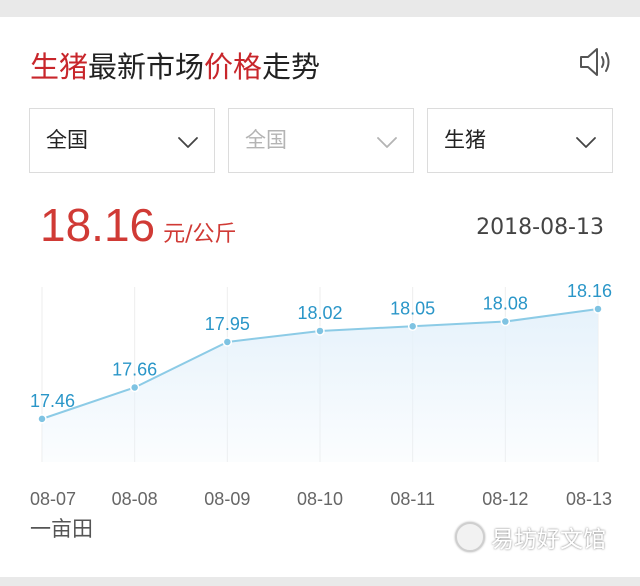  Describe the element at coordinates (200, 234) in the screenshot. I see `price-unit: 元/公斤` at that location.